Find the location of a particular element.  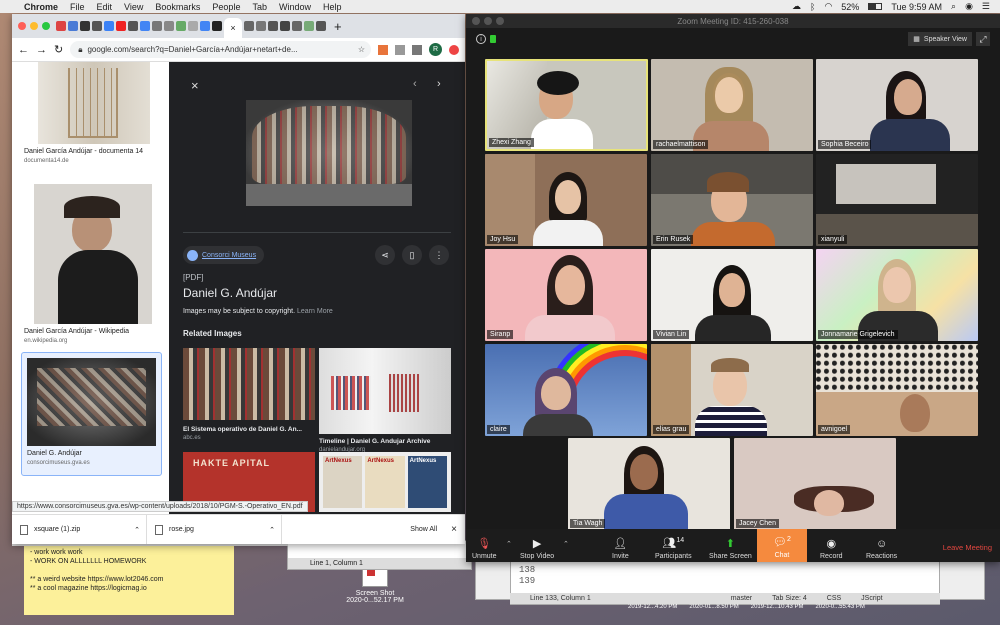

source-chip: Consorci Museus is located at coordinates (224, 255).